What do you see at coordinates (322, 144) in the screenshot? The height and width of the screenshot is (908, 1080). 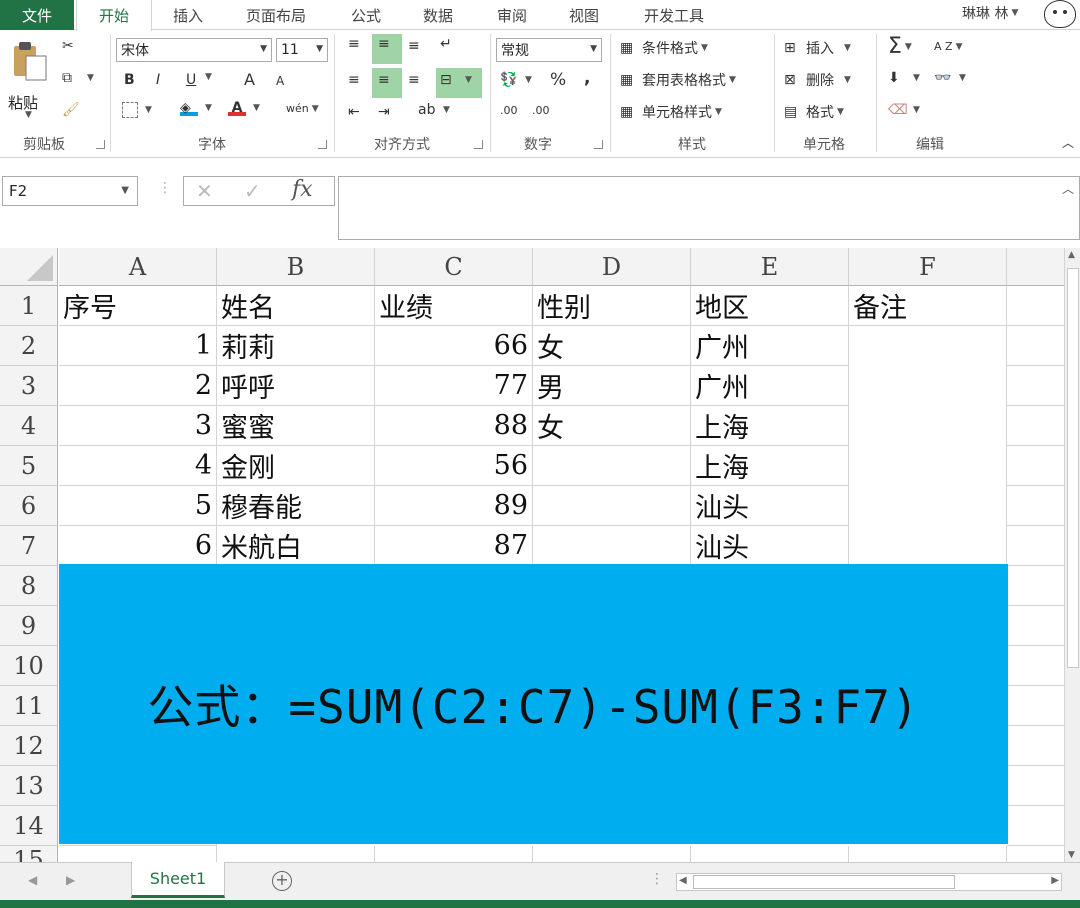 I see `font-launcher` at bounding box center [322, 144].